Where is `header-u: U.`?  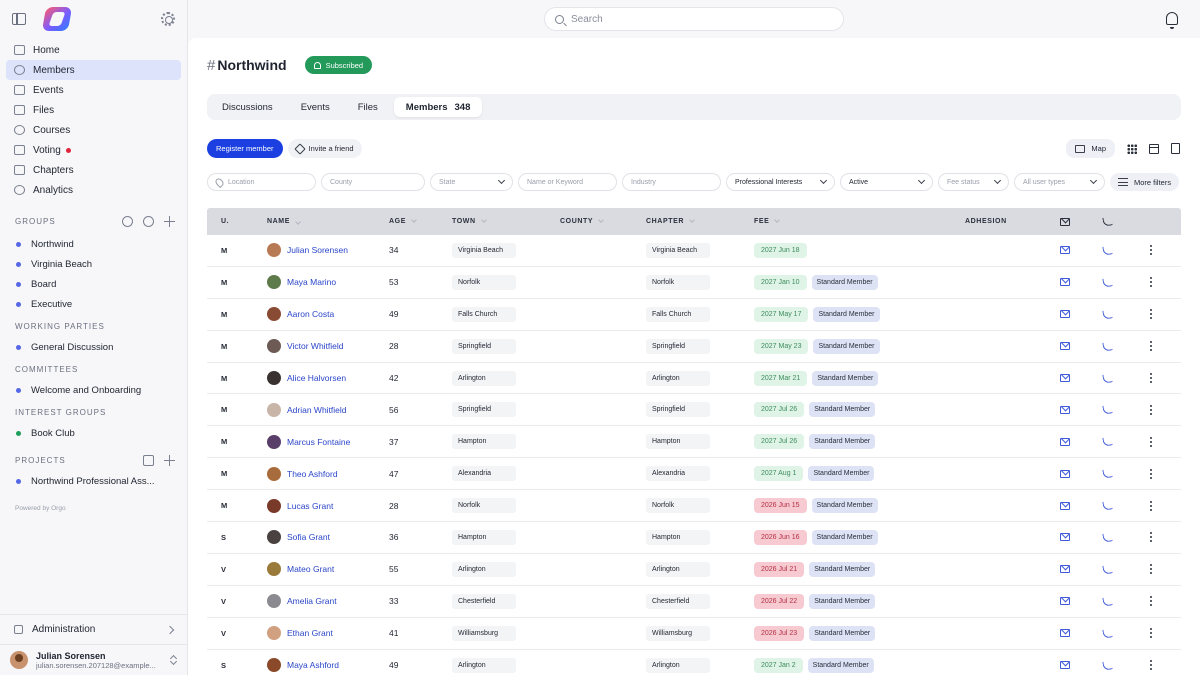 header-u: U. is located at coordinates (229, 221).